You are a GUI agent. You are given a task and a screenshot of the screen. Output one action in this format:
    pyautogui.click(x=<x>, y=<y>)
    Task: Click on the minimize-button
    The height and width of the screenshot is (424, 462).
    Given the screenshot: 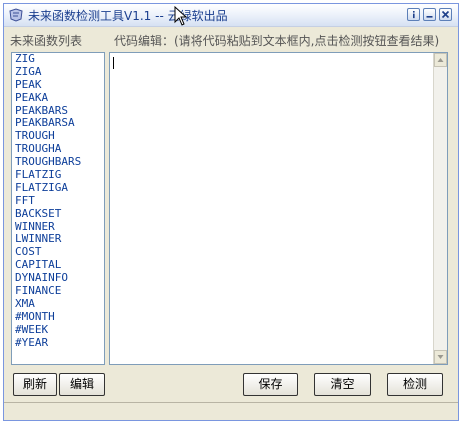 What is the action you would take?
    pyautogui.click(x=429, y=14)
    